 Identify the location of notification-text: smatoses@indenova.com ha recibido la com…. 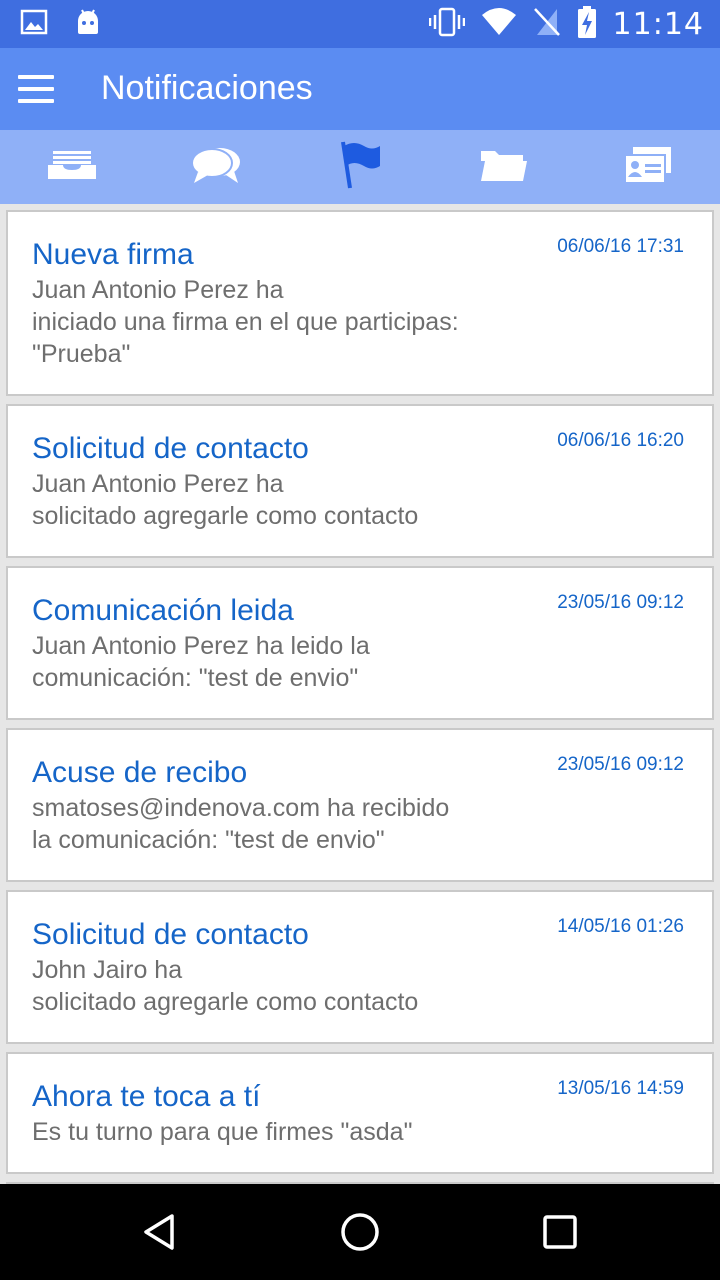
(241, 824).